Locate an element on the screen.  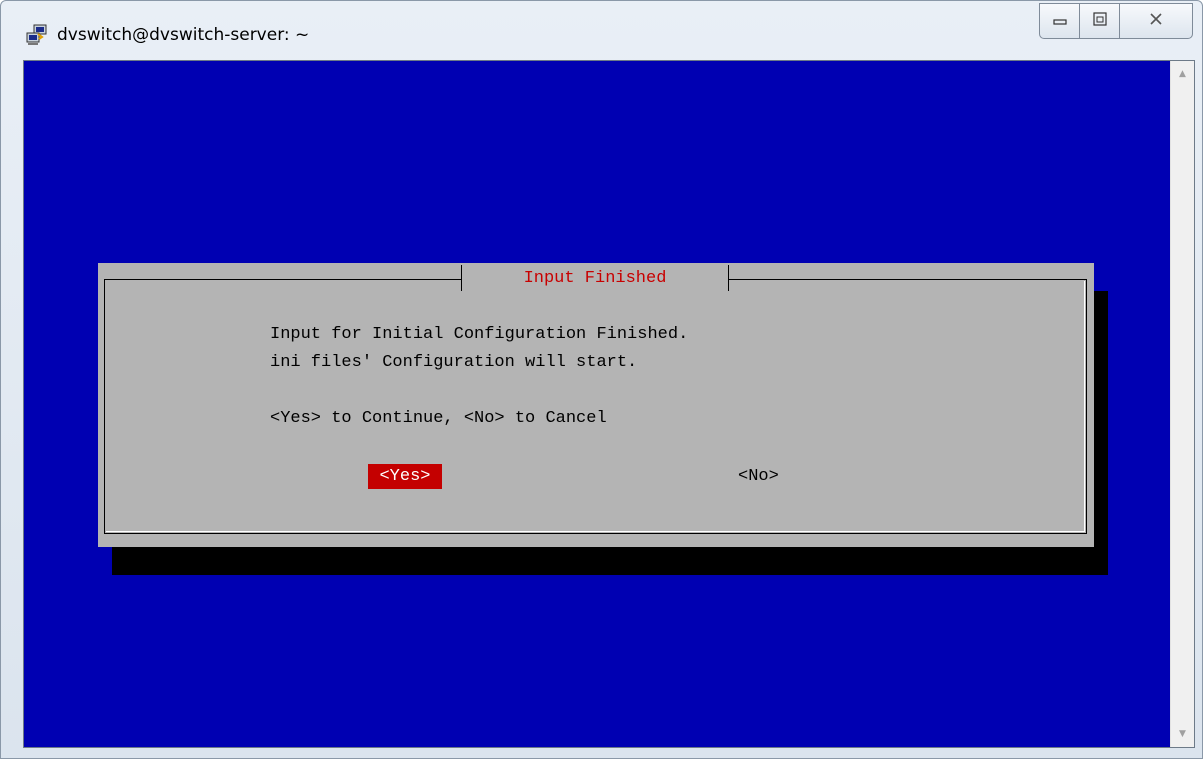
vertical-scrollbar: ▲ ▼ is located at coordinates (1182, 404).